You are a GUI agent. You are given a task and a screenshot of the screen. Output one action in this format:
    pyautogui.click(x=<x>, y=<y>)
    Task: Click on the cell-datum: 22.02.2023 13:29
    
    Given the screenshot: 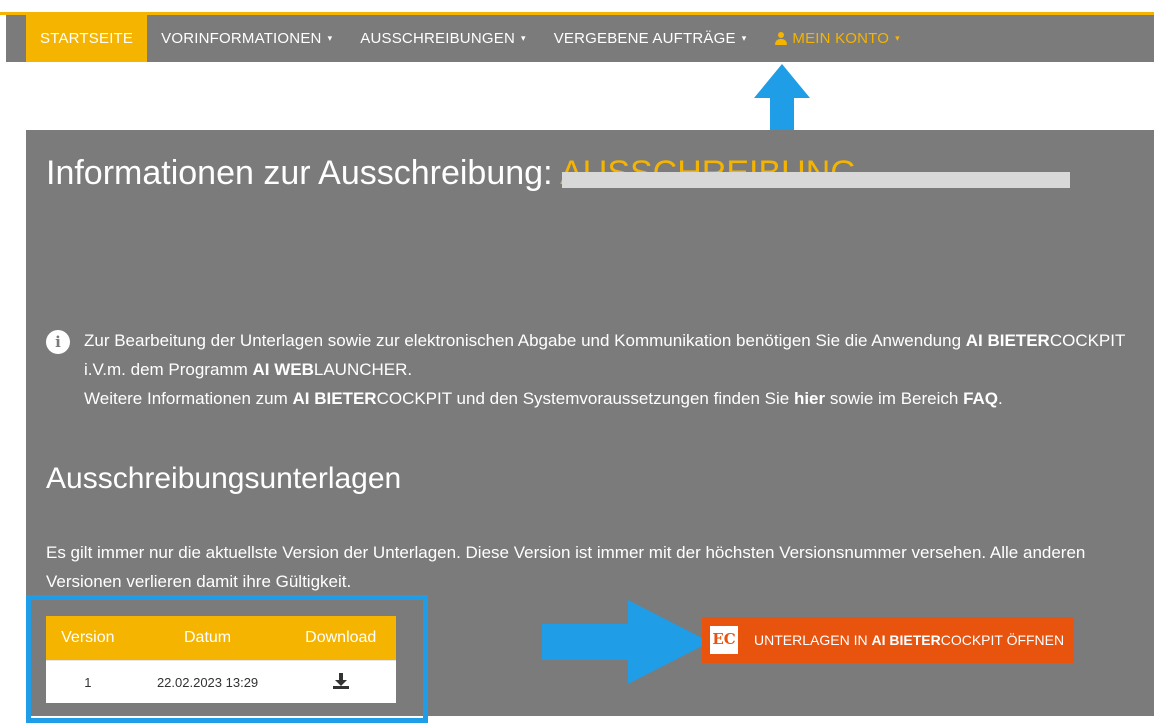 What is the action you would take?
    pyautogui.click(x=207, y=681)
    